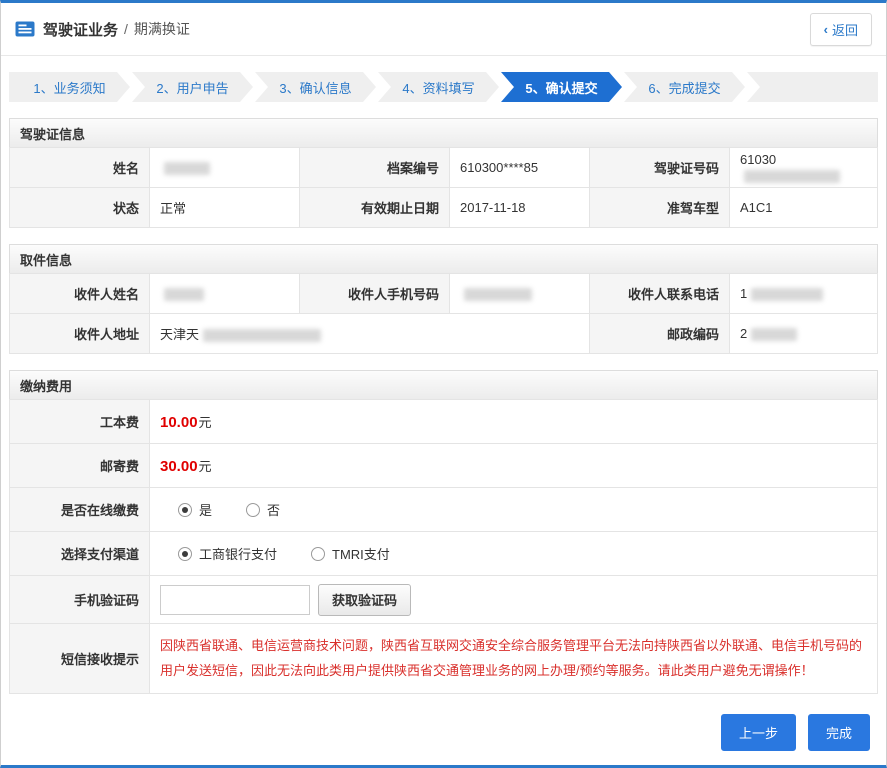 The image size is (887, 768). I want to click on step-6-finish: 6、完成提交, so click(684, 87).